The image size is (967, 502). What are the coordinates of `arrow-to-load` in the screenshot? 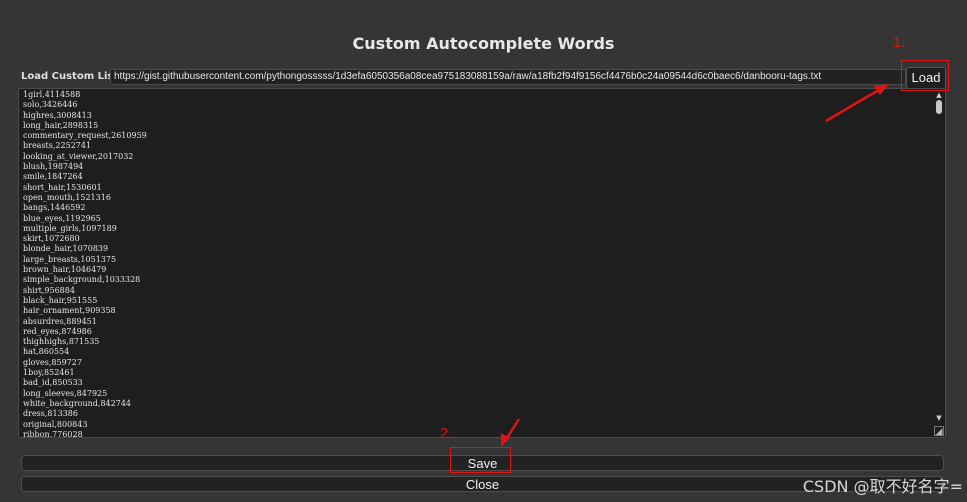 It's located at (854, 104).